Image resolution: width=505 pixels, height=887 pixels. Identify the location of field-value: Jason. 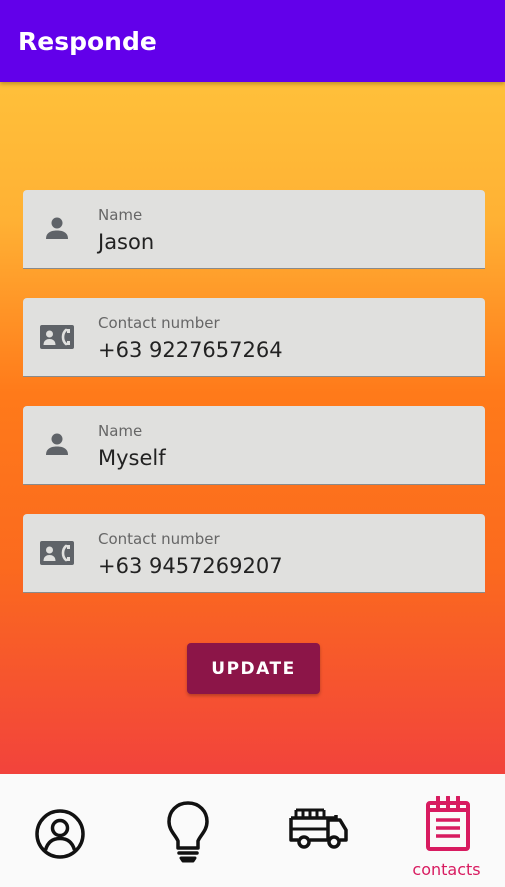
(126, 242).